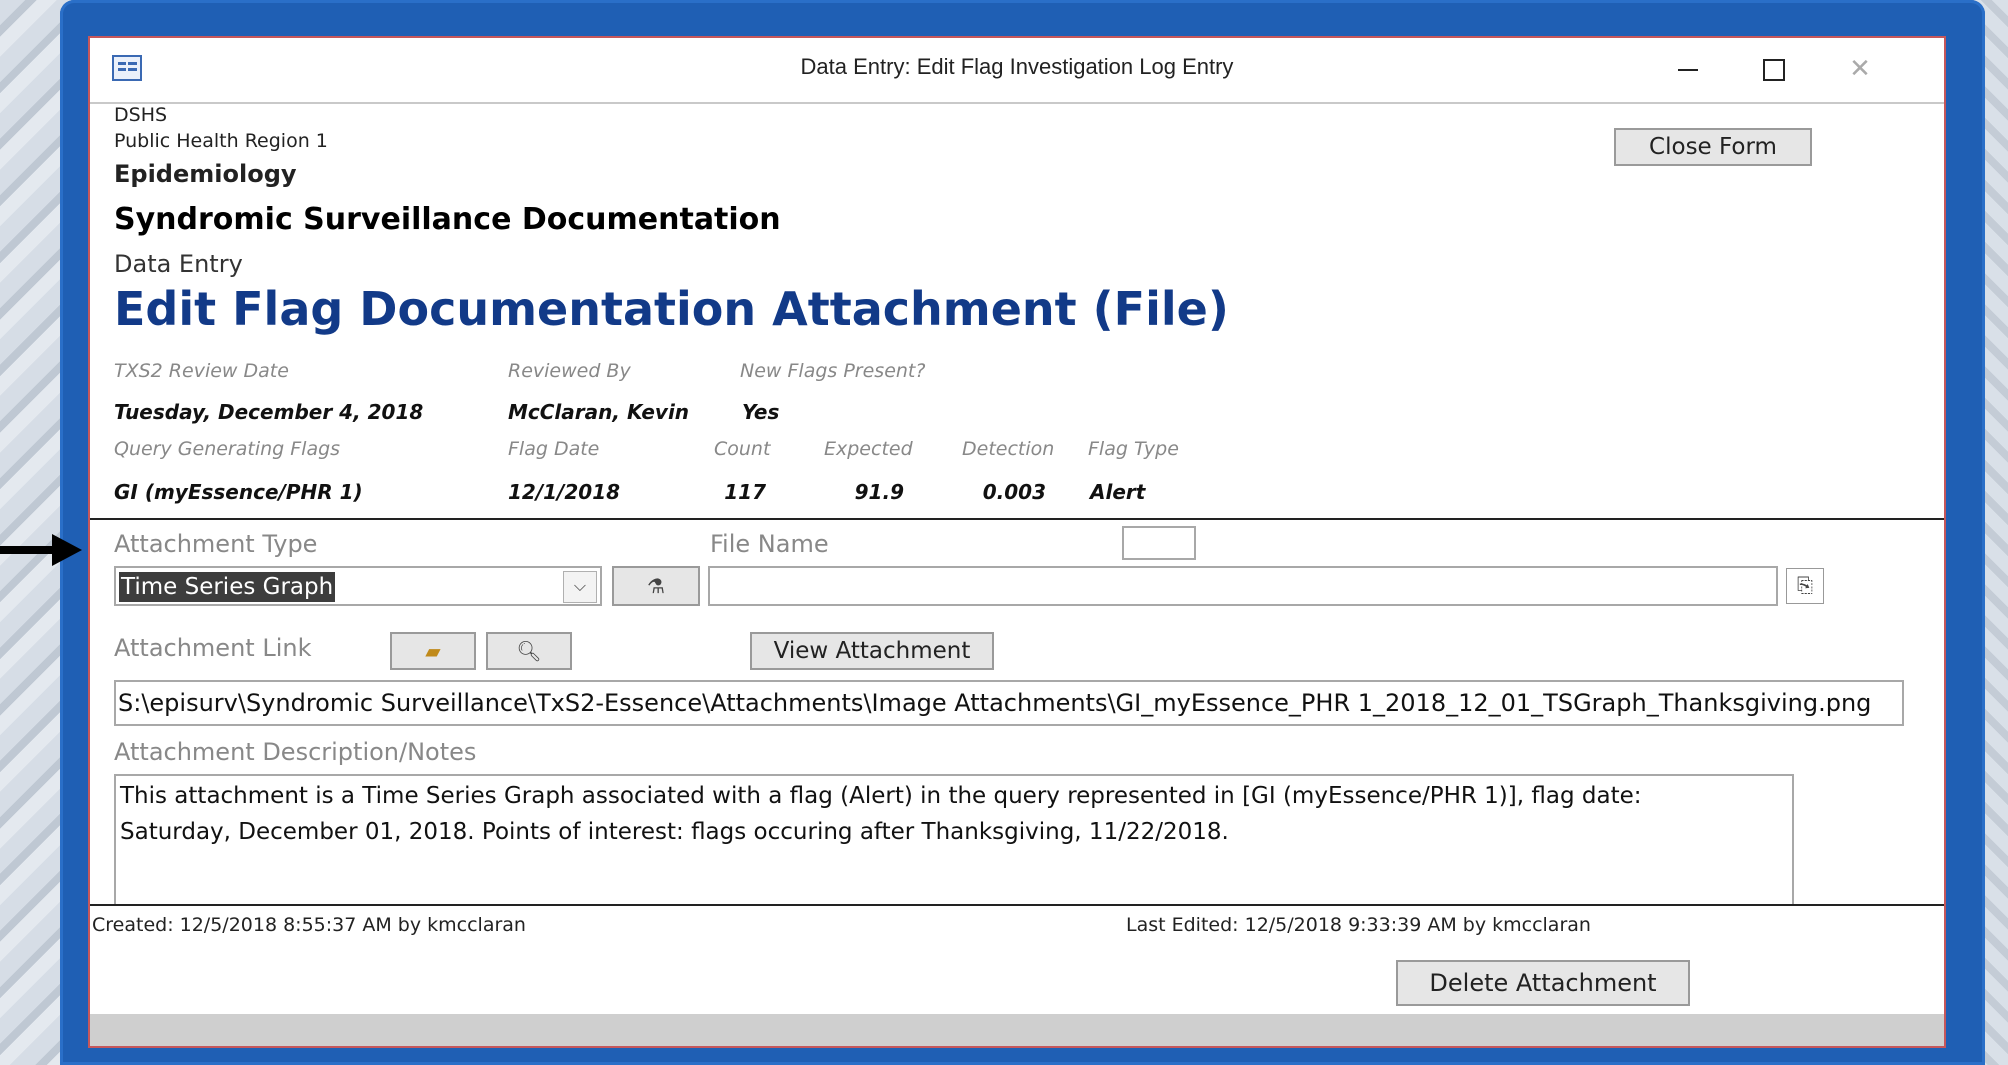 This screenshot has height=1065, width=2008. What do you see at coordinates (569, 371) in the screenshot?
I see `reviewed-by-label: Reviewed By` at bounding box center [569, 371].